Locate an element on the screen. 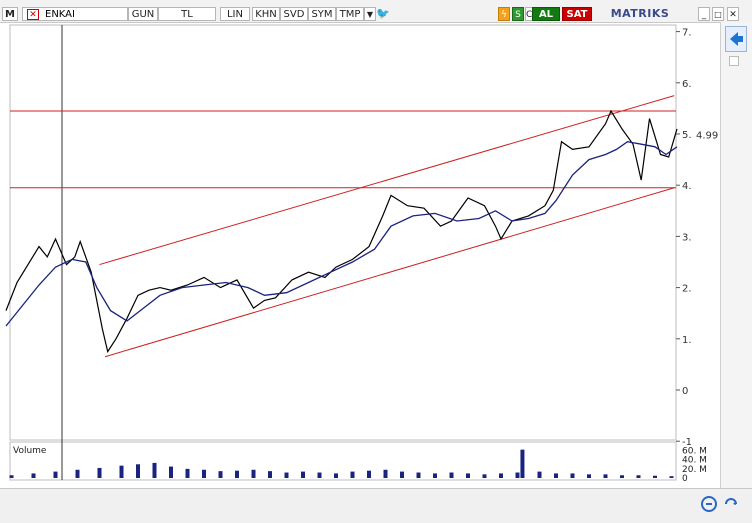  minimize-button: _ is located at coordinates (704, 14).